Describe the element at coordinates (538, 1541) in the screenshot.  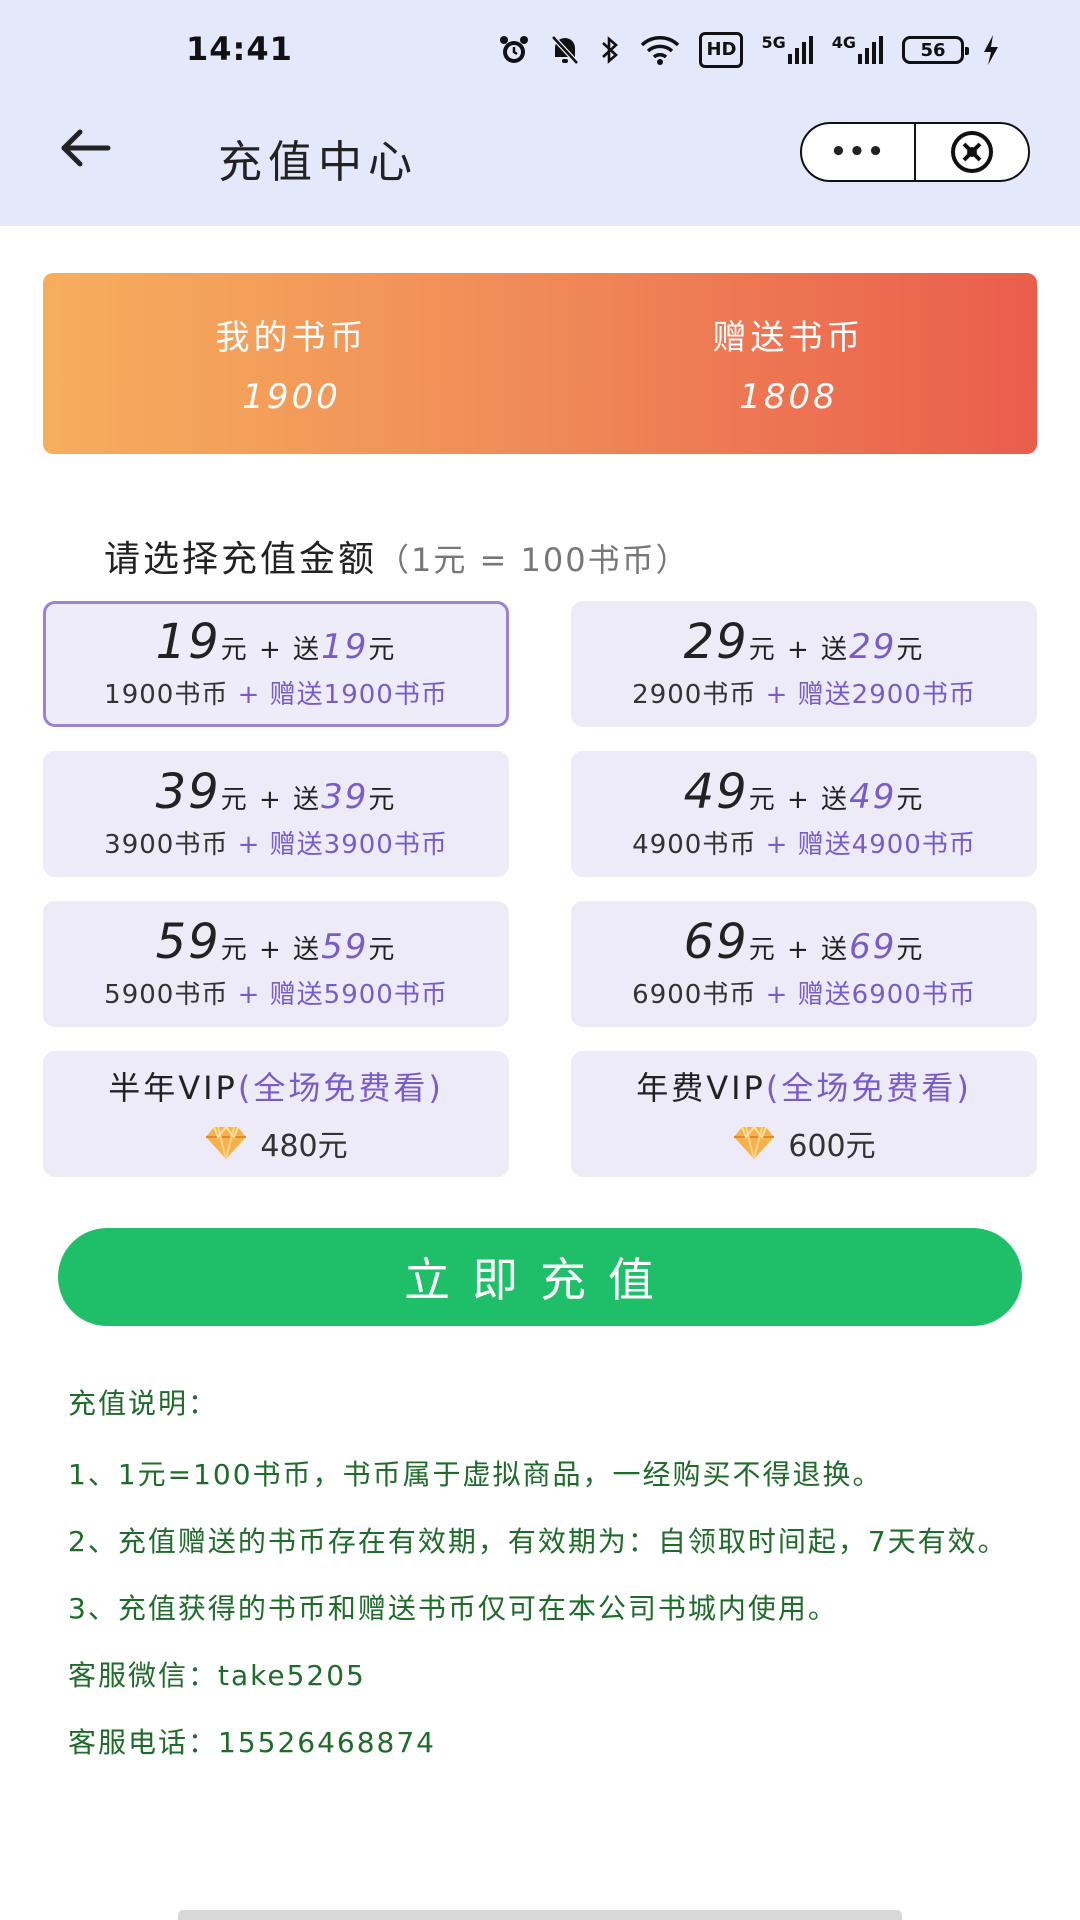
I see `note-item: 2、充值赠送的书币存在有效期，有效期为：自领取时间起，7天有效。` at that location.